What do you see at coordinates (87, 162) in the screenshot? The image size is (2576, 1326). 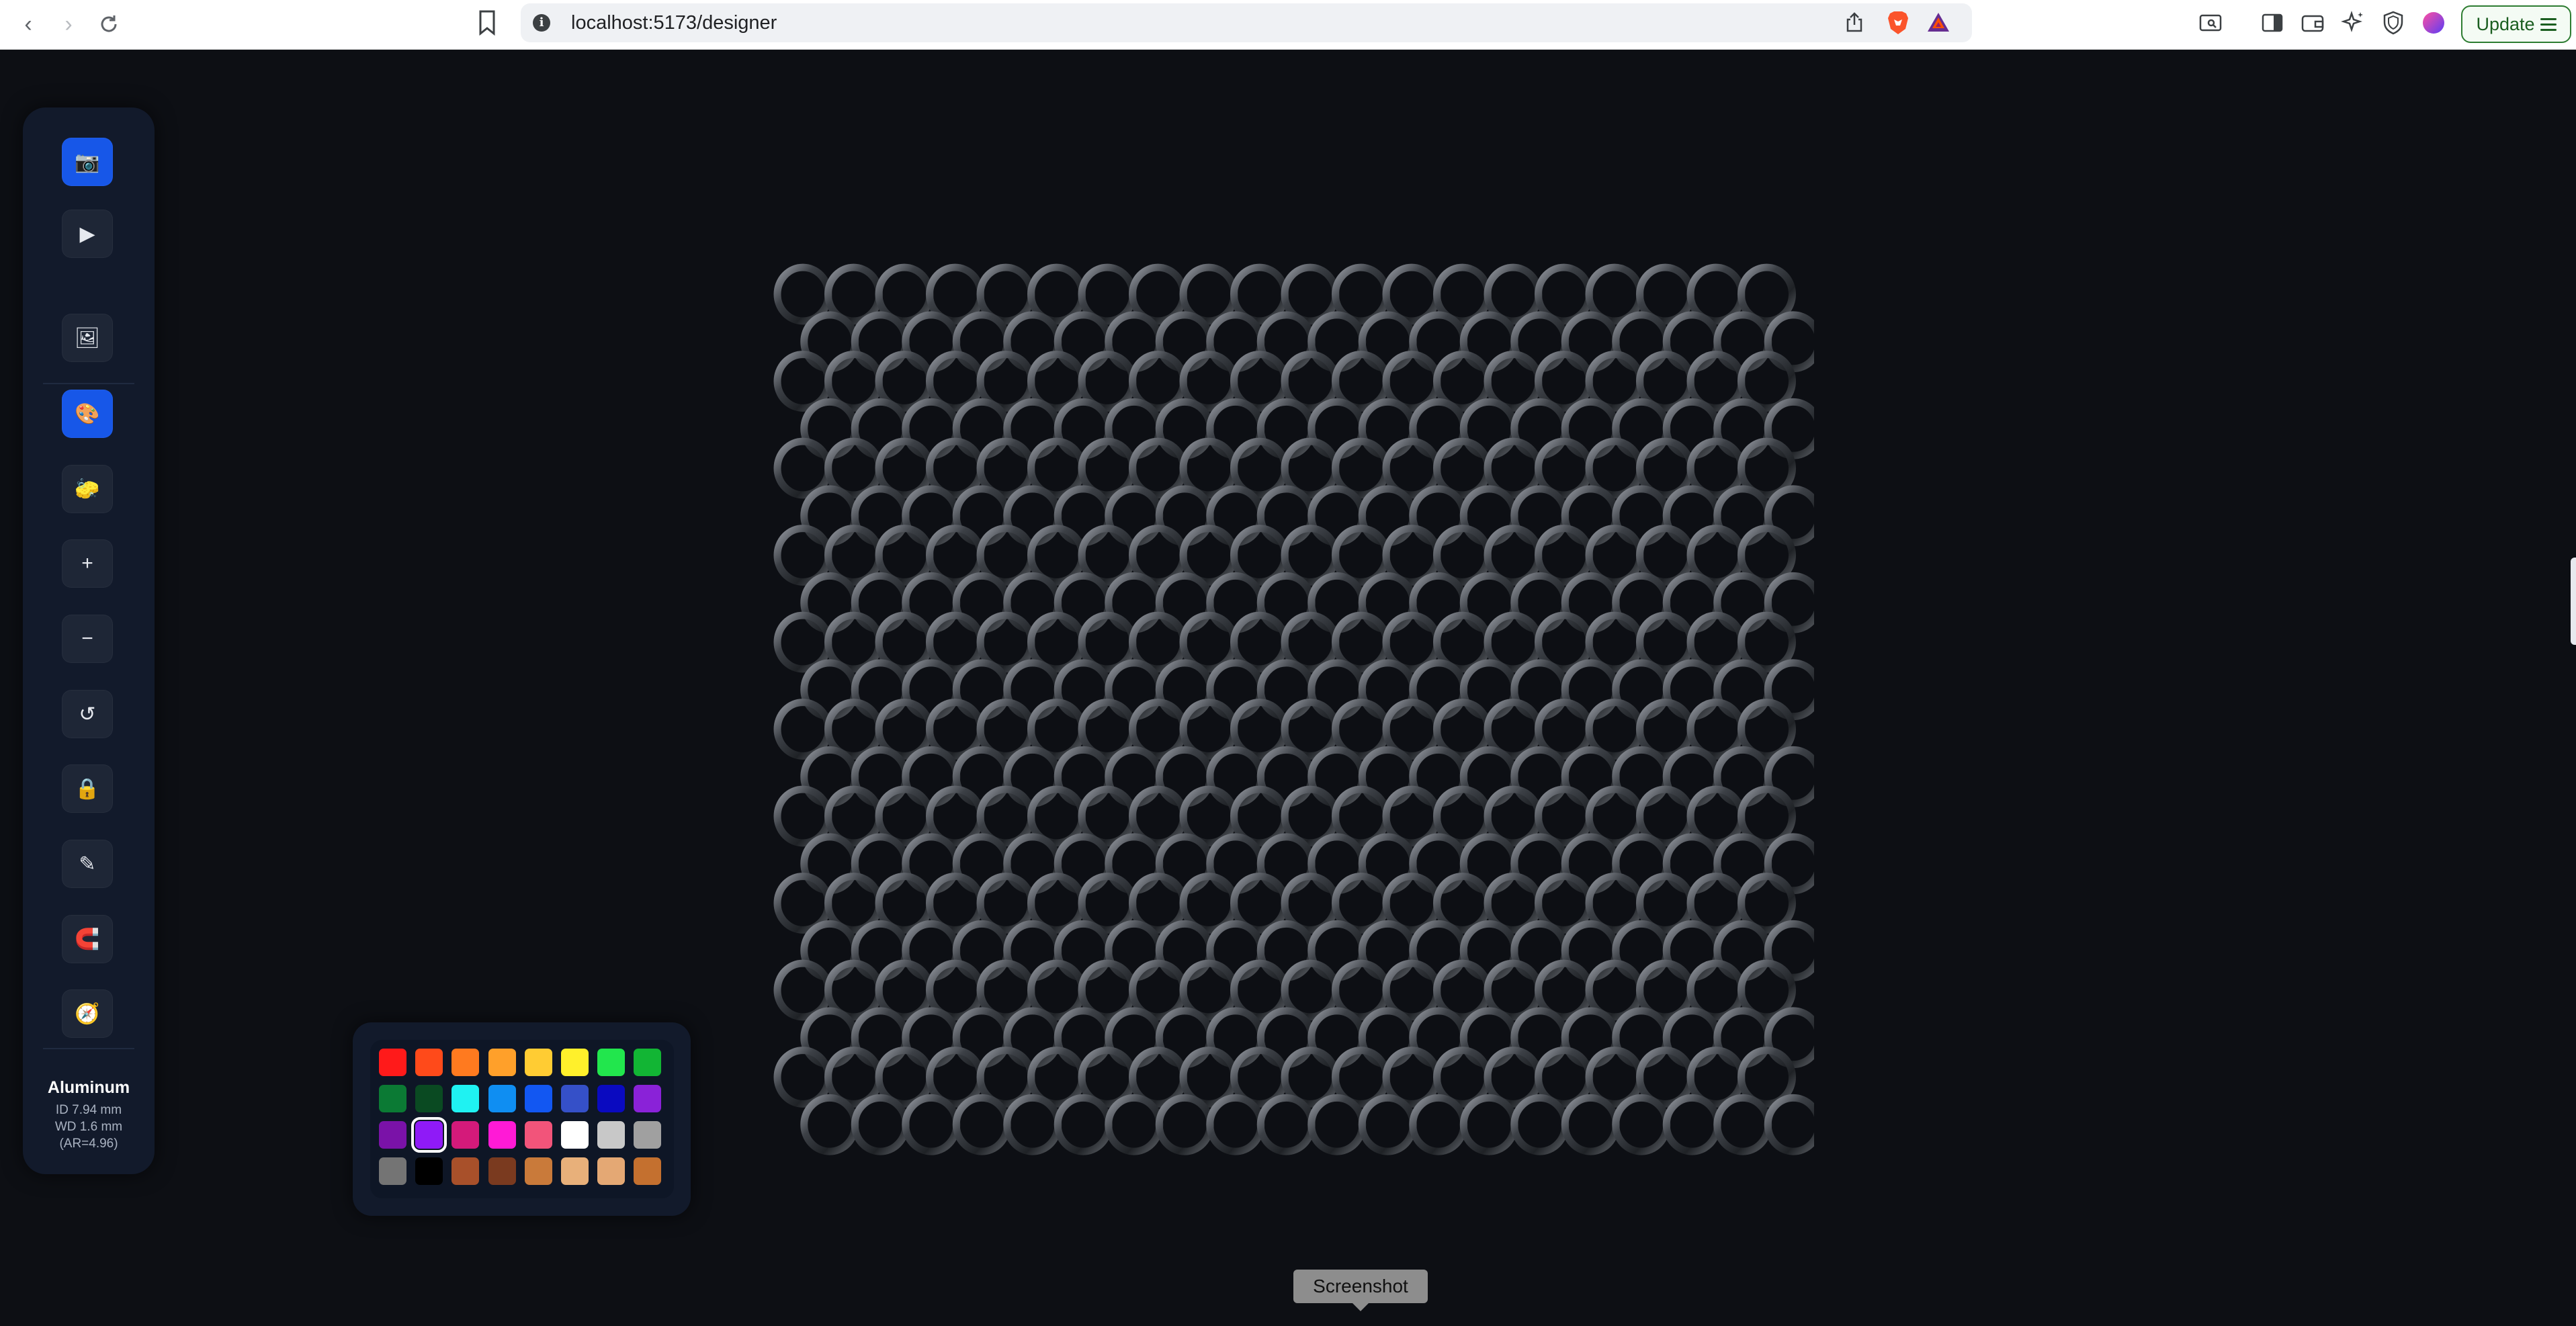 I see `camera-tool-button: 📷` at bounding box center [87, 162].